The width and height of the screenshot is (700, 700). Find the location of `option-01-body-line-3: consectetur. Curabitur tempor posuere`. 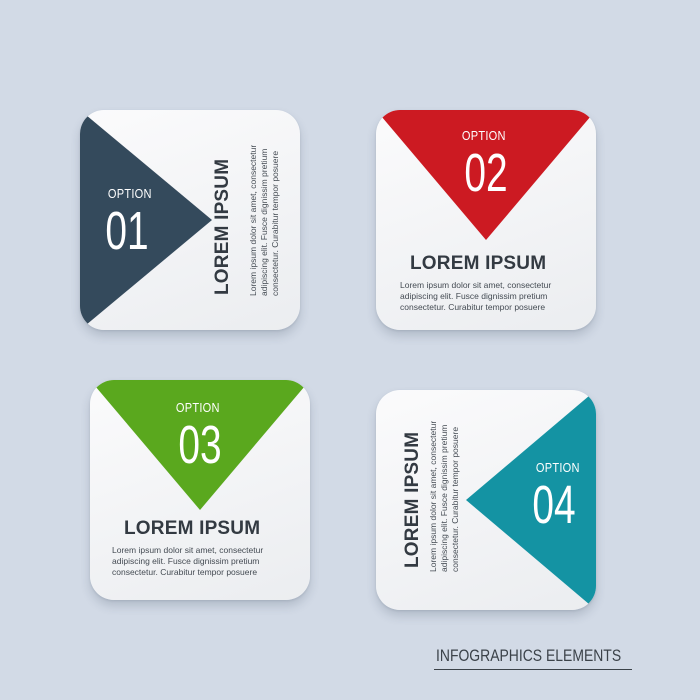

option-01-body-line-3: consectetur. Curabitur tempor posuere is located at coordinates (275, 223).